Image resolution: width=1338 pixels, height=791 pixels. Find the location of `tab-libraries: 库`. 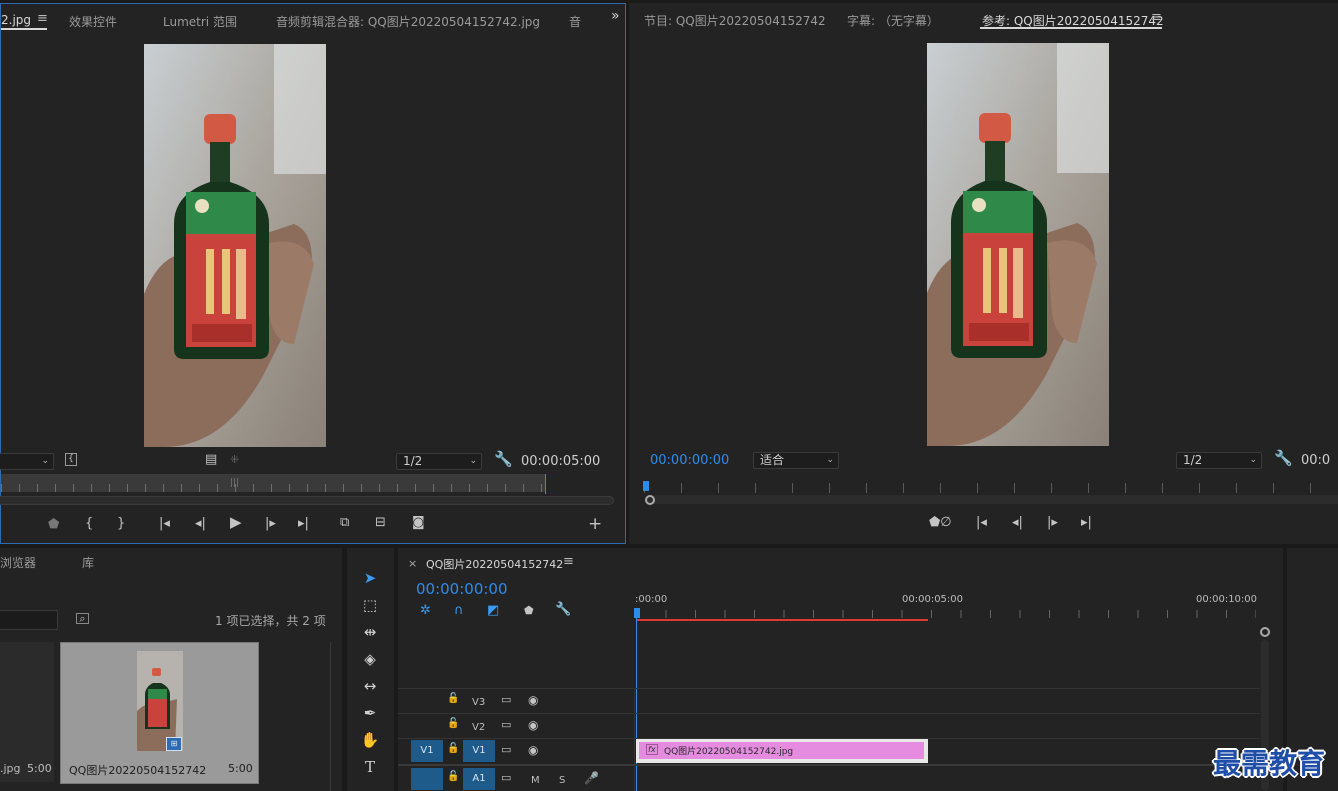

tab-libraries: 库 is located at coordinates (88, 562).